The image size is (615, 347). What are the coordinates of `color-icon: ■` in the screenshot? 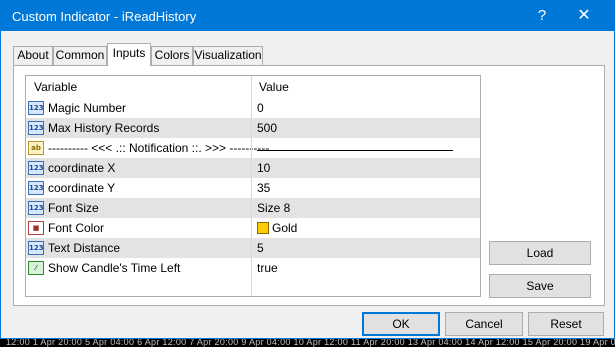 It's located at (36, 228).